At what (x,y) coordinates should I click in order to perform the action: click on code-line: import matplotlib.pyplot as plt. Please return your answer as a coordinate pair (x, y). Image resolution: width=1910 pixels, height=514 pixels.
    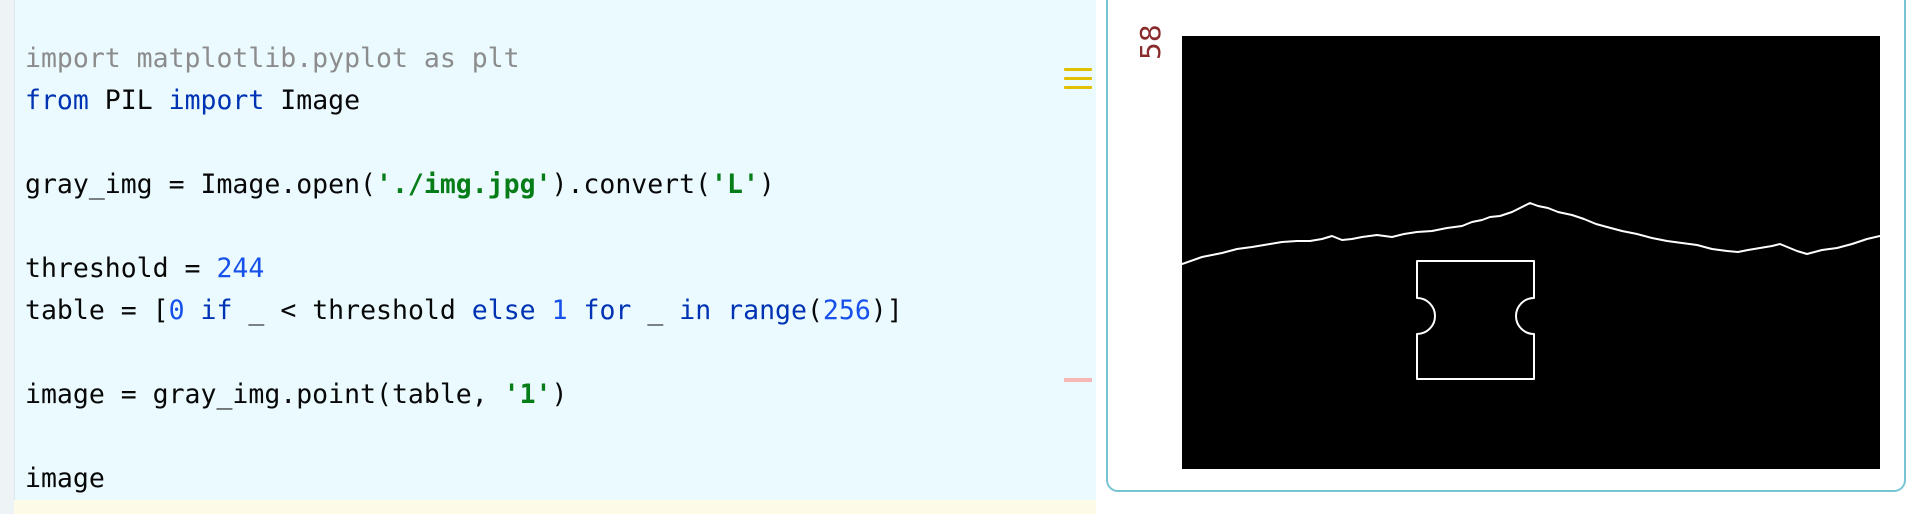
    Looking at the image, I should click on (464, 59).